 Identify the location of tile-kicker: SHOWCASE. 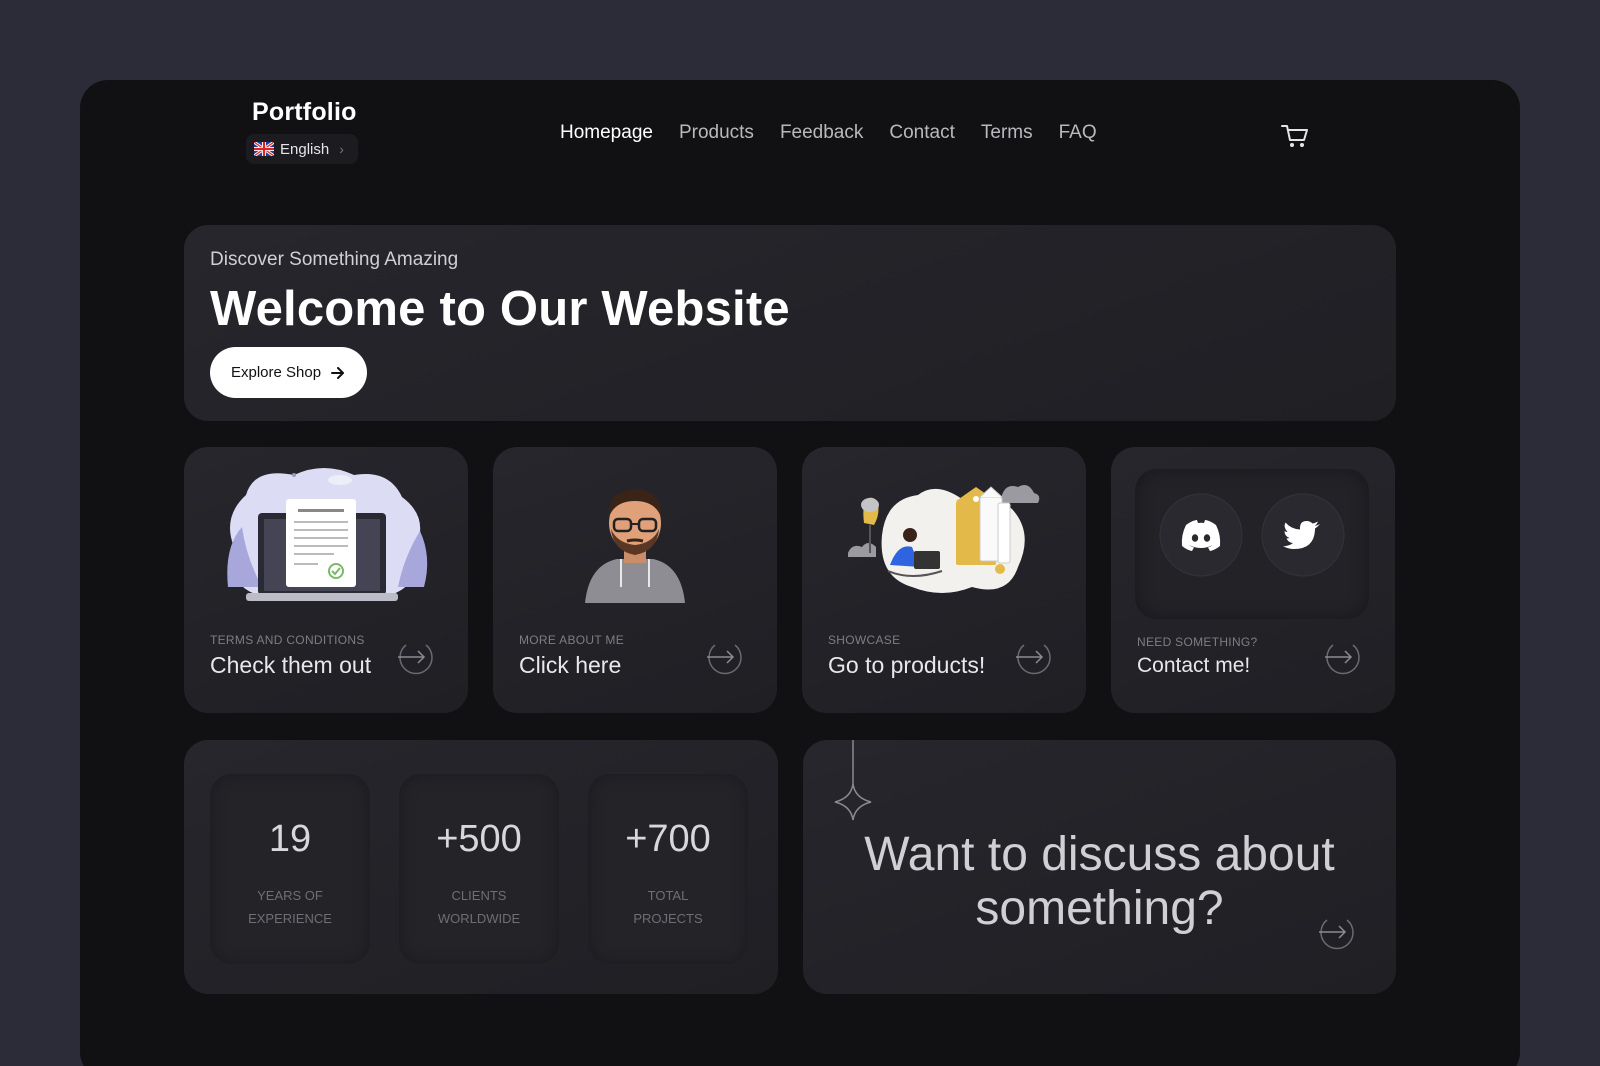
(864, 640).